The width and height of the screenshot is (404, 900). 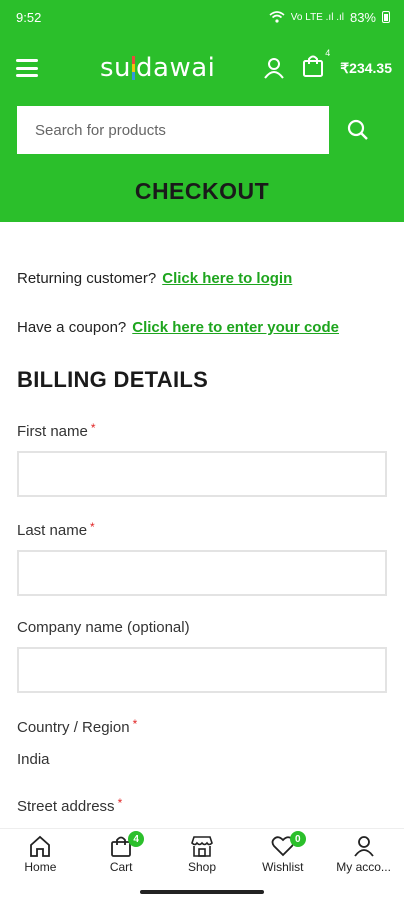 What do you see at coordinates (202, 474) in the screenshot?
I see `first-name-field` at bounding box center [202, 474].